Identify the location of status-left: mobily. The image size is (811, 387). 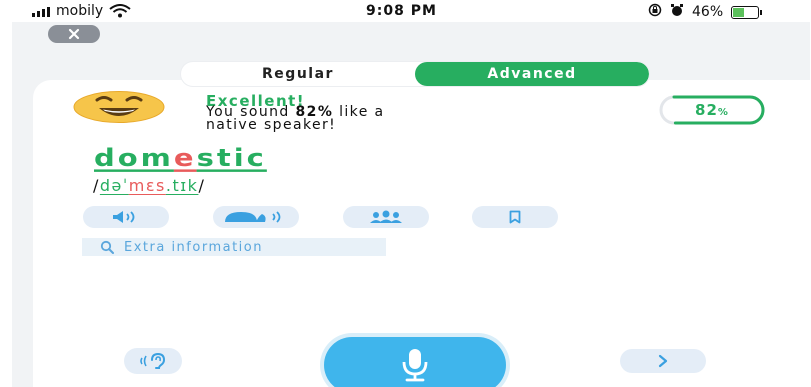
(81, 11).